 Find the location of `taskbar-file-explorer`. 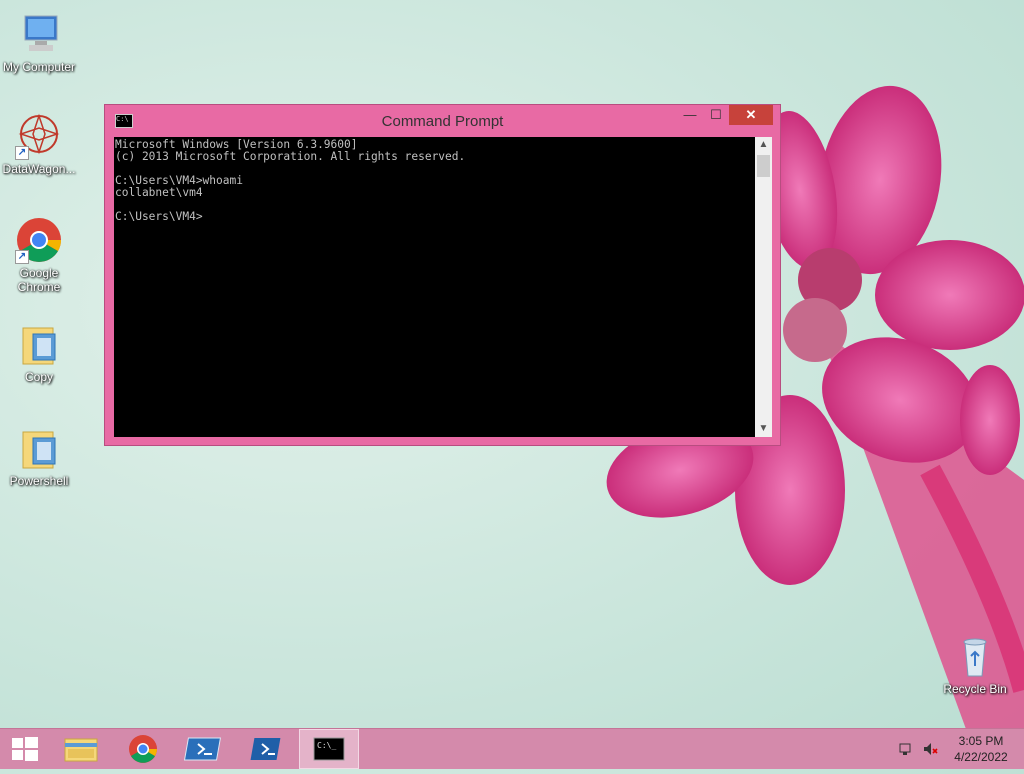

taskbar-file-explorer is located at coordinates (82, 749).